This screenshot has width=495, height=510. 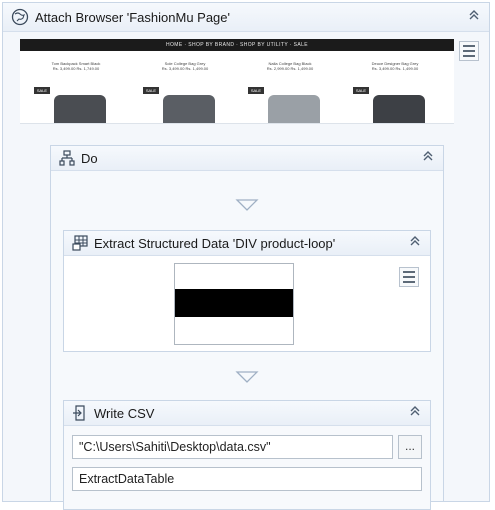 What do you see at coordinates (80, 243) in the screenshot?
I see `table-extract-icon` at bounding box center [80, 243].